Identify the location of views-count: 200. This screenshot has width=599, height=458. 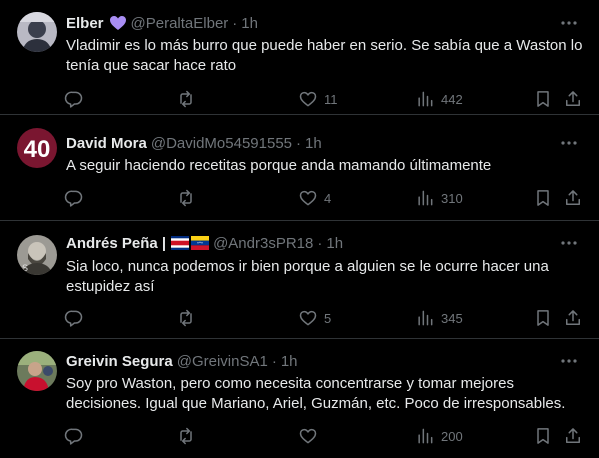
(452, 436).